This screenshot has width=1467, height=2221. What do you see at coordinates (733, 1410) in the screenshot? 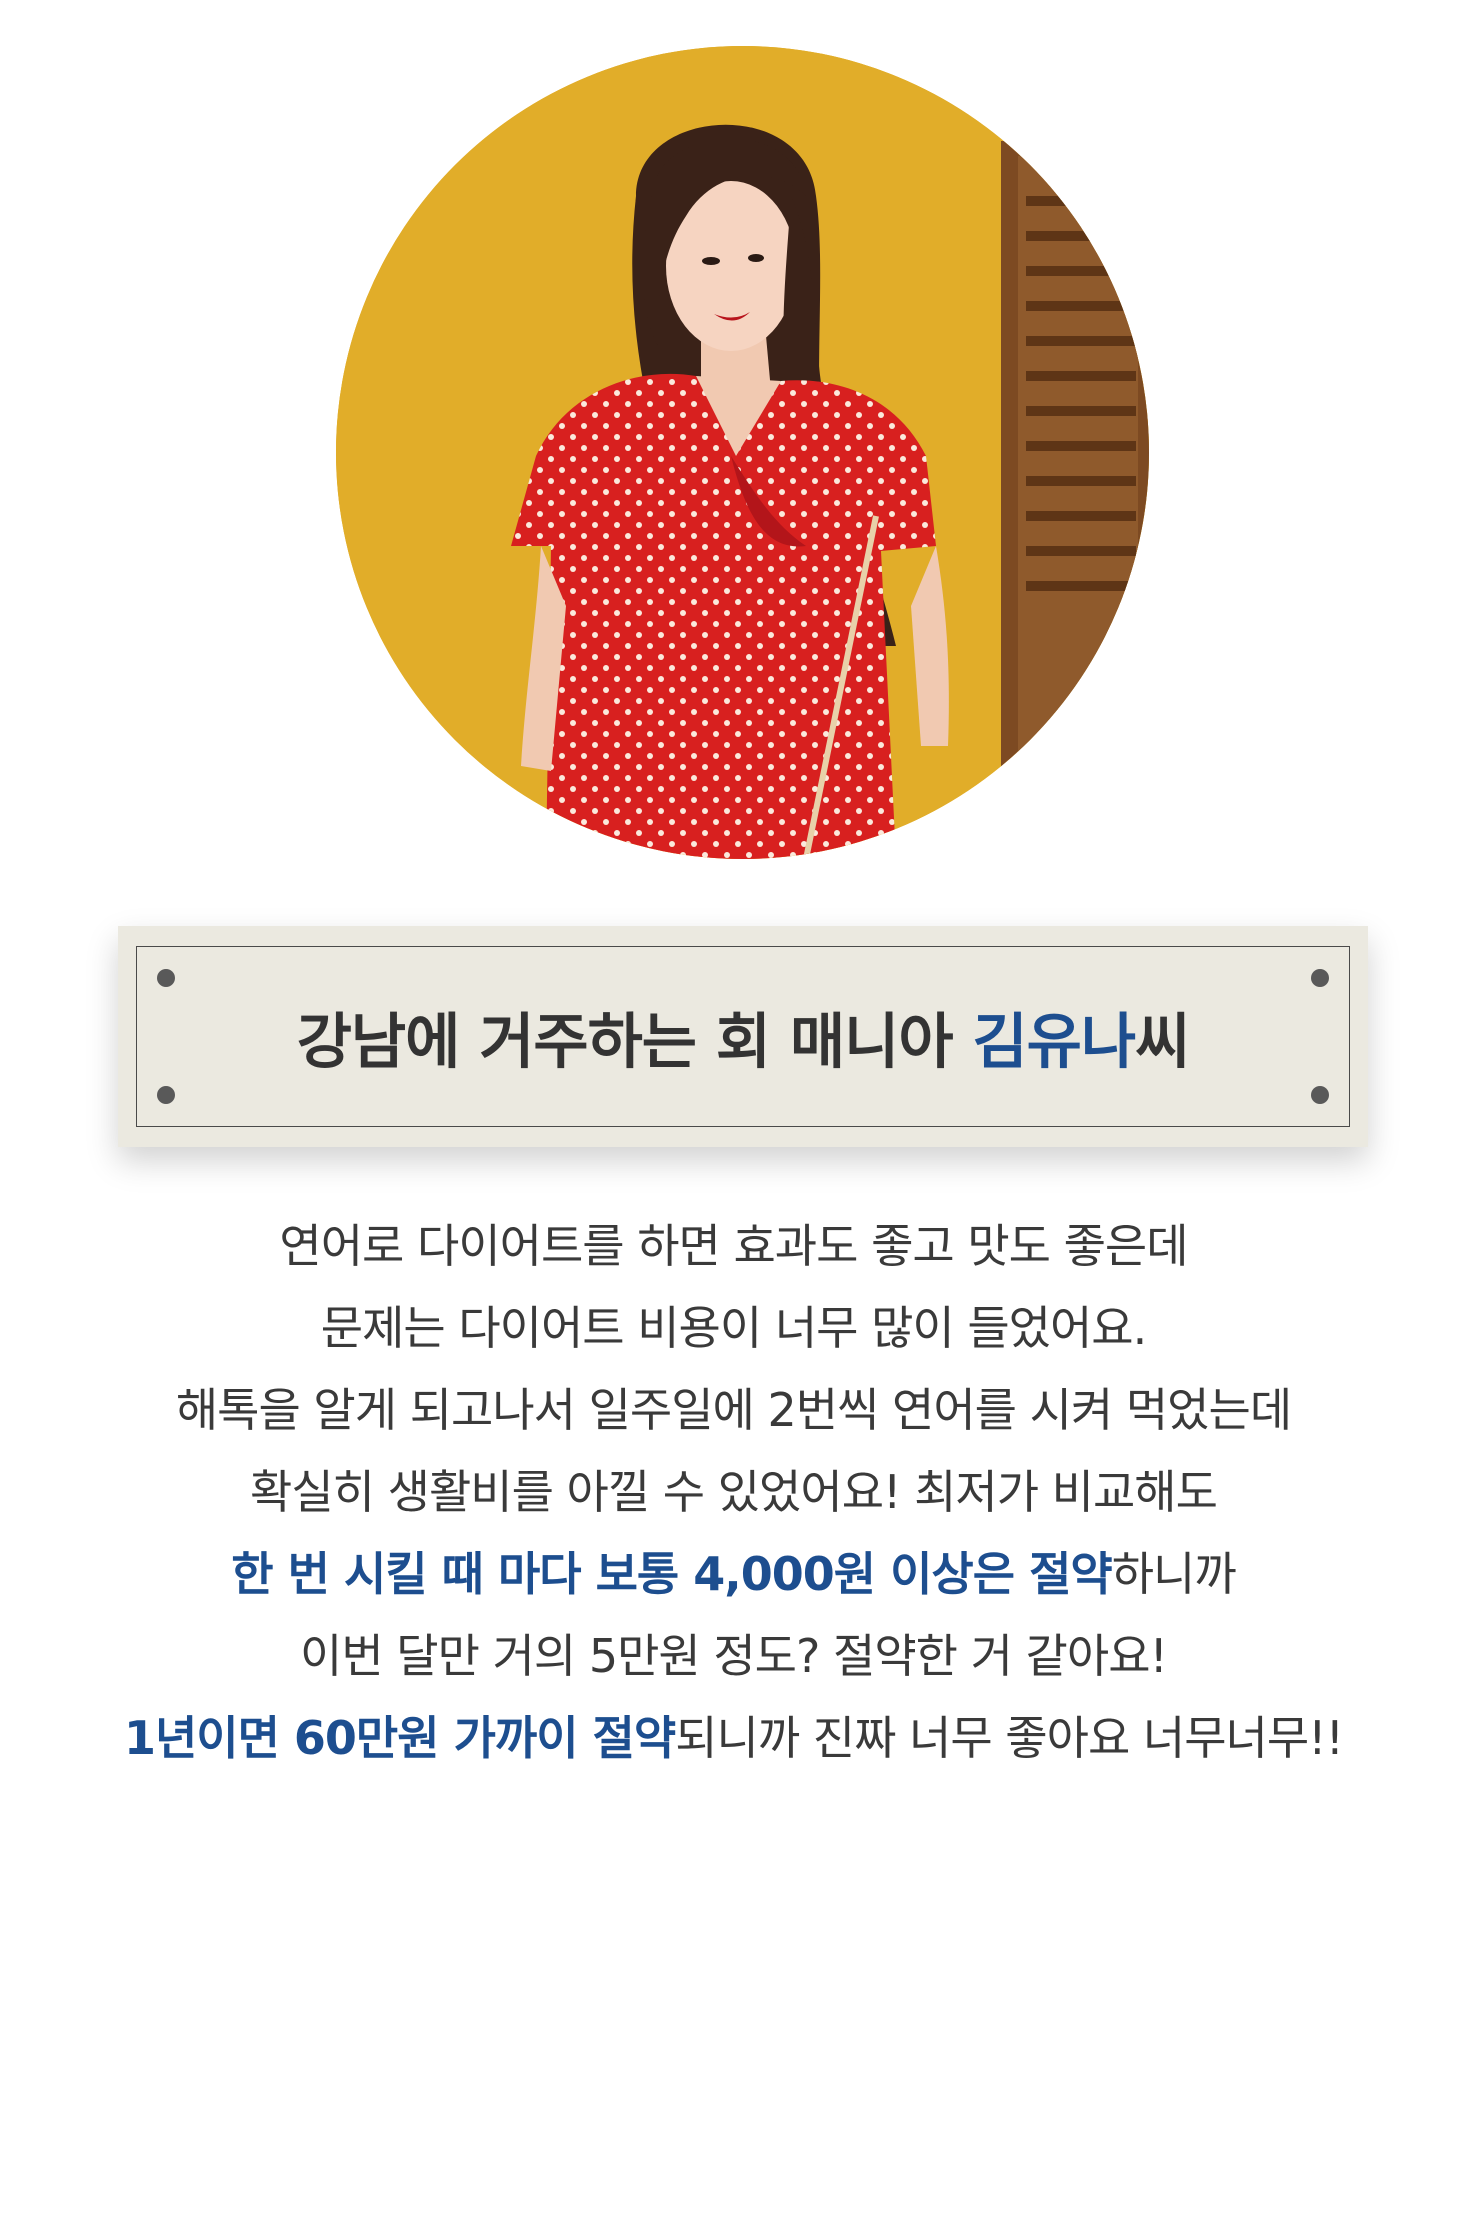
I see `testimonial-line: 해톡을 알게 되고나서 일주일에 2번씩 연어를 시켜 먹었는데` at bounding box center [733, 1410].